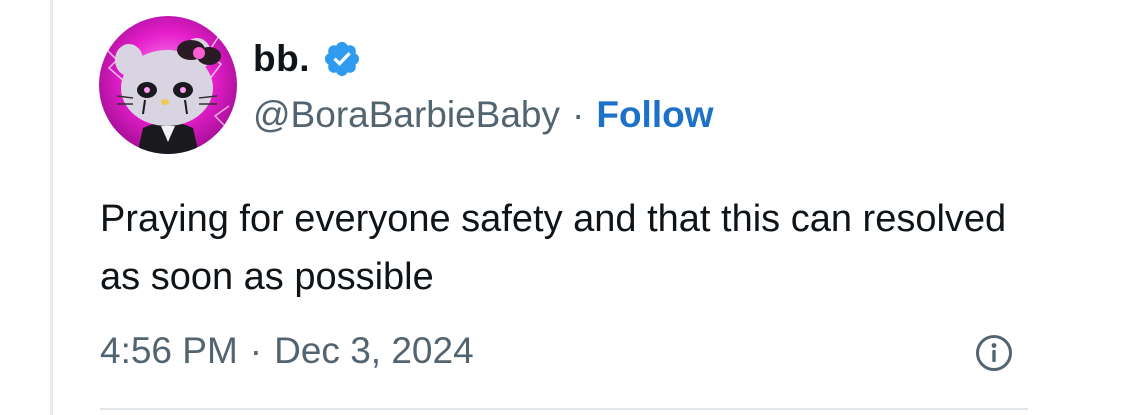 The height and width of the screenshot is (415, 1125). Describe the element at coordinates (342, 59) in the screenshot. I see `verified-badge-icon` at that location.